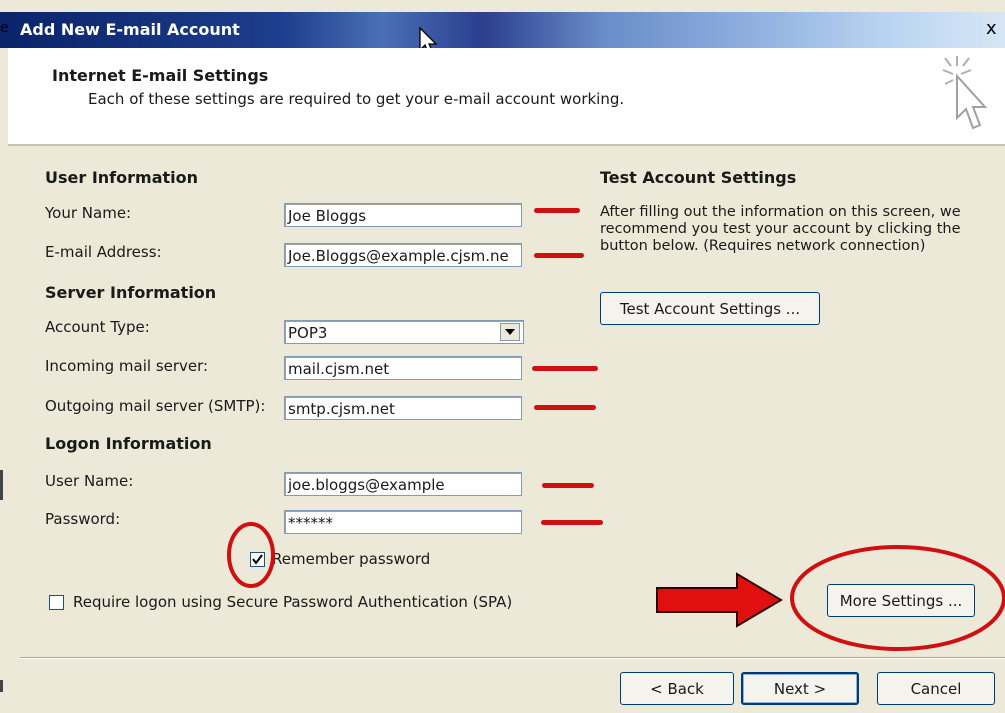 The image size is (1005, 713). What do you see at coordinates (89, 481) in the screenshot?
I see `user-name-label: User Name:` at bounding box center [89, 481].